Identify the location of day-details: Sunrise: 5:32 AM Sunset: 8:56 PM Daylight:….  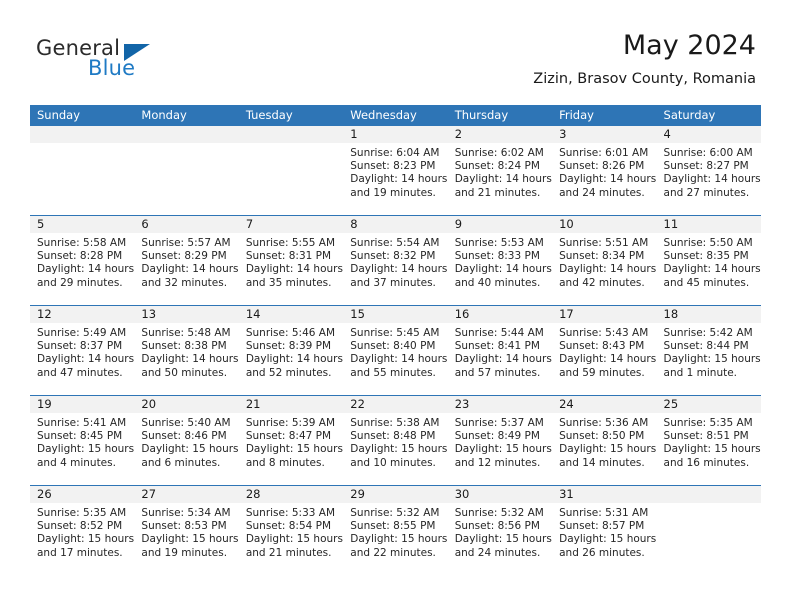
(500, 531).